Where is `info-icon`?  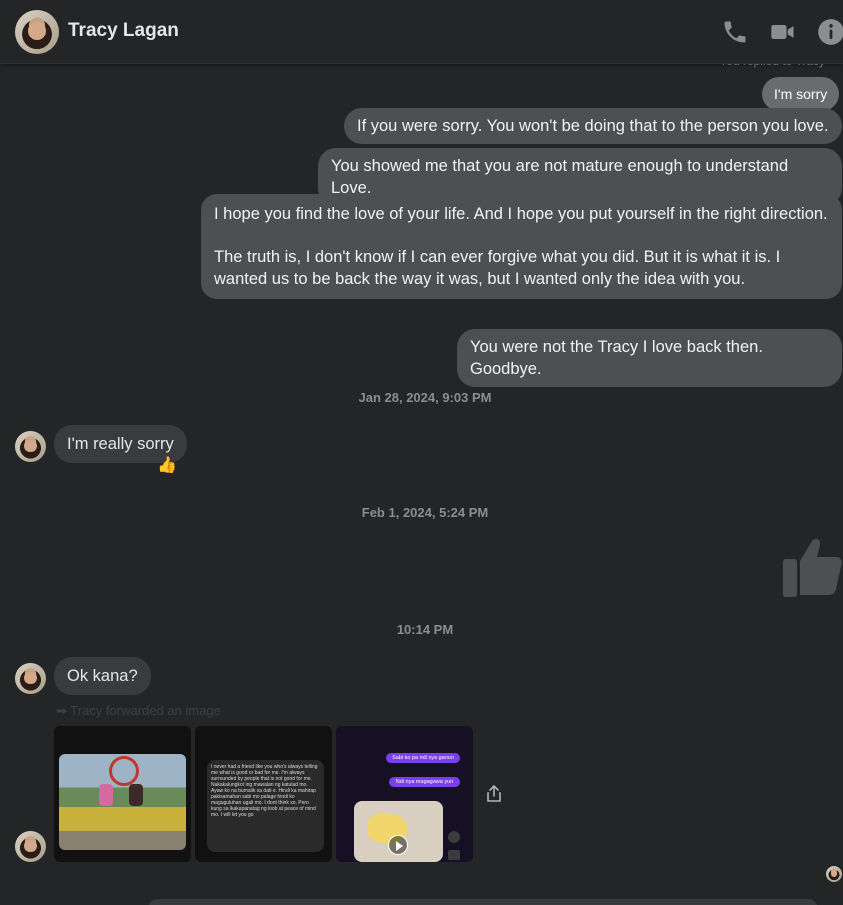
info-icon is located at coordinates (830, 32).